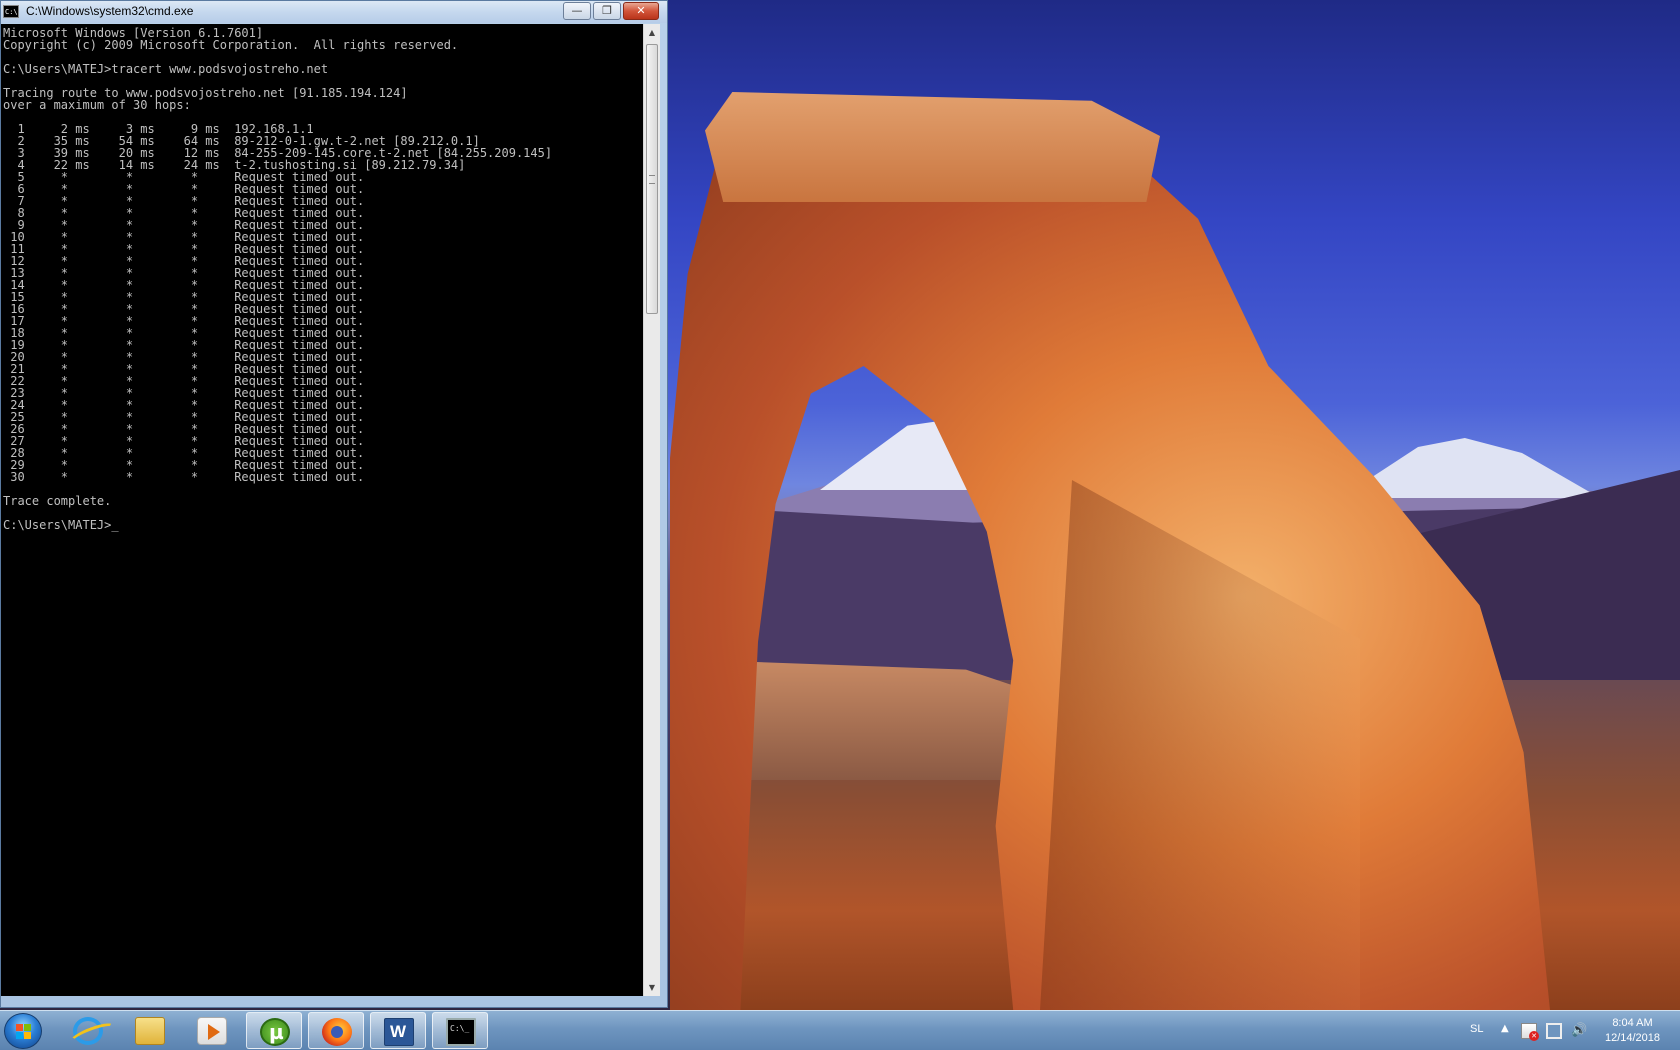  I want to click on start-button, so click(23, 1031).